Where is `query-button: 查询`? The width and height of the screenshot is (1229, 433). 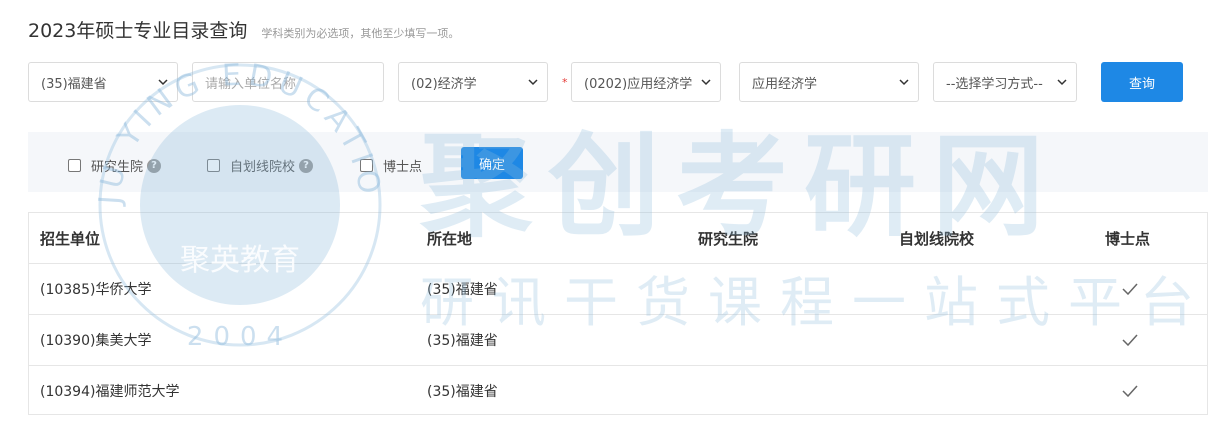
query-button: 查询 is located at coordinates (1142, 82).